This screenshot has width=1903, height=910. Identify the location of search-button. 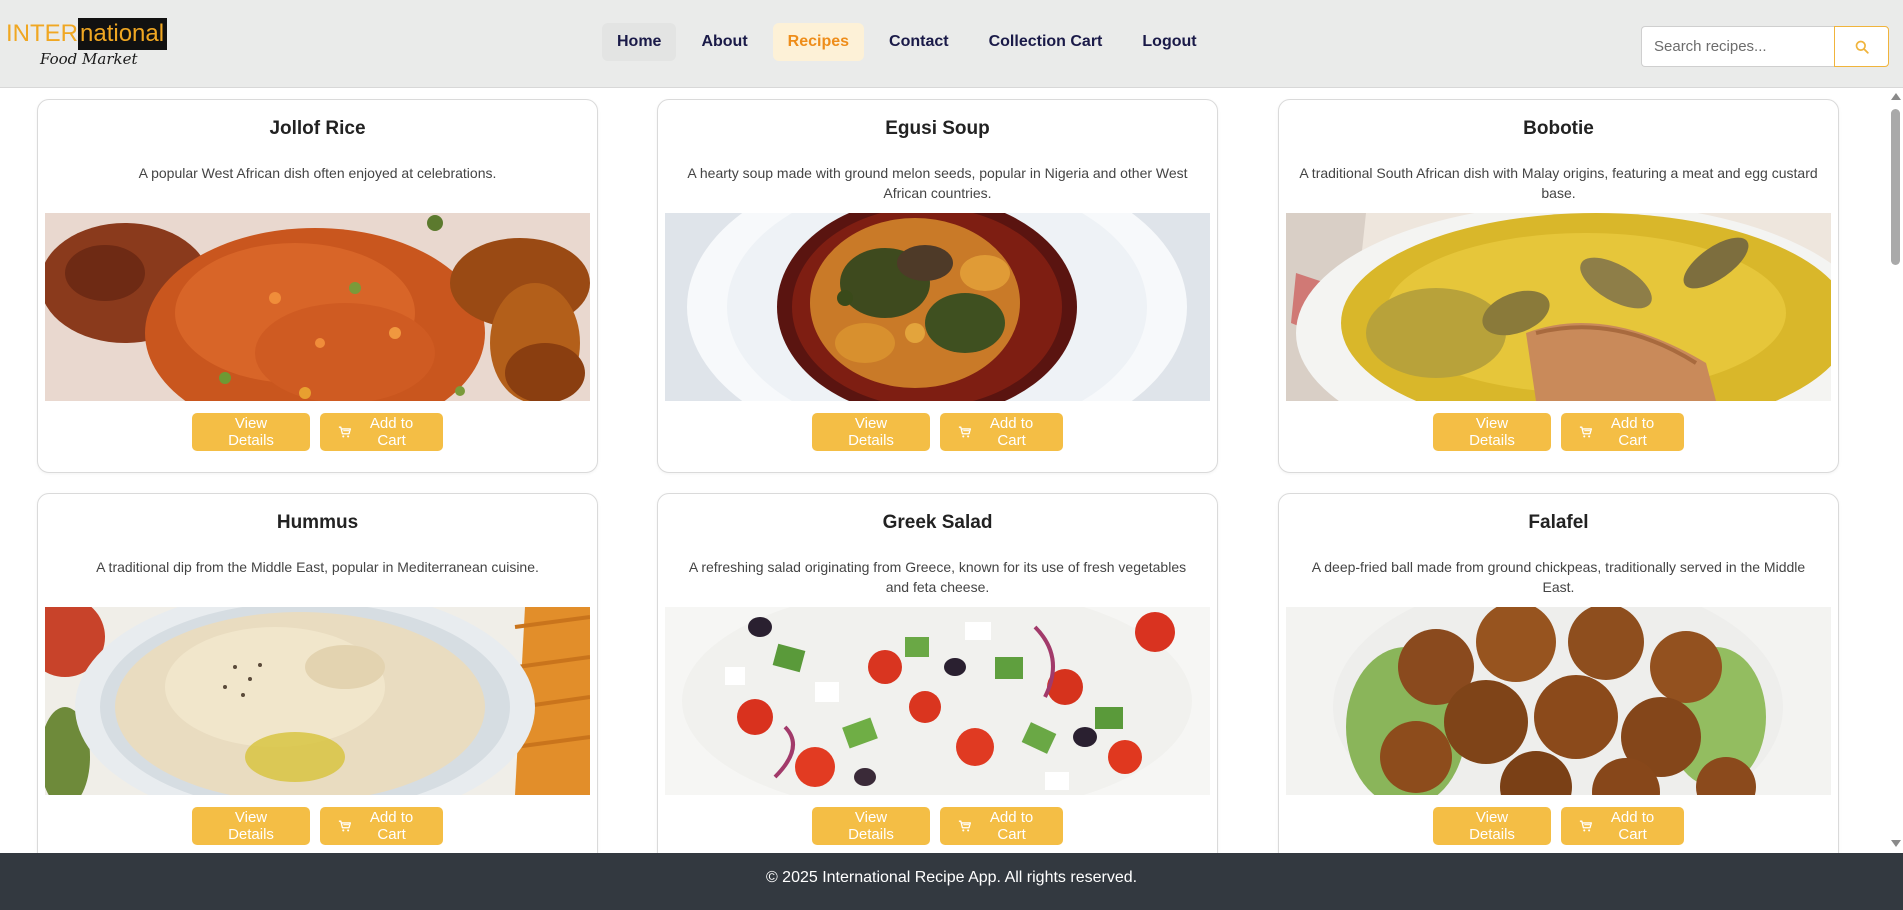
(1861, 46).